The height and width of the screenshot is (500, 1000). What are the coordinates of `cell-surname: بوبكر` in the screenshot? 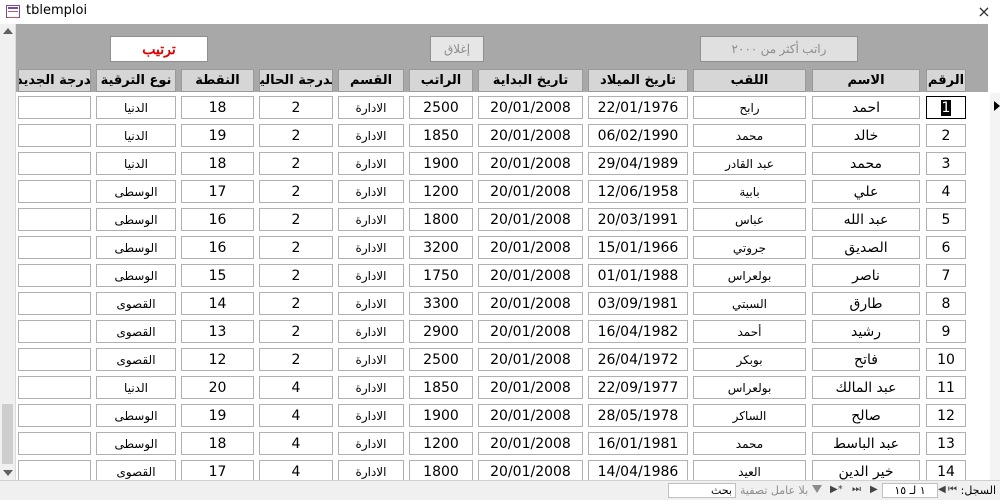 It's located at (749, 359).